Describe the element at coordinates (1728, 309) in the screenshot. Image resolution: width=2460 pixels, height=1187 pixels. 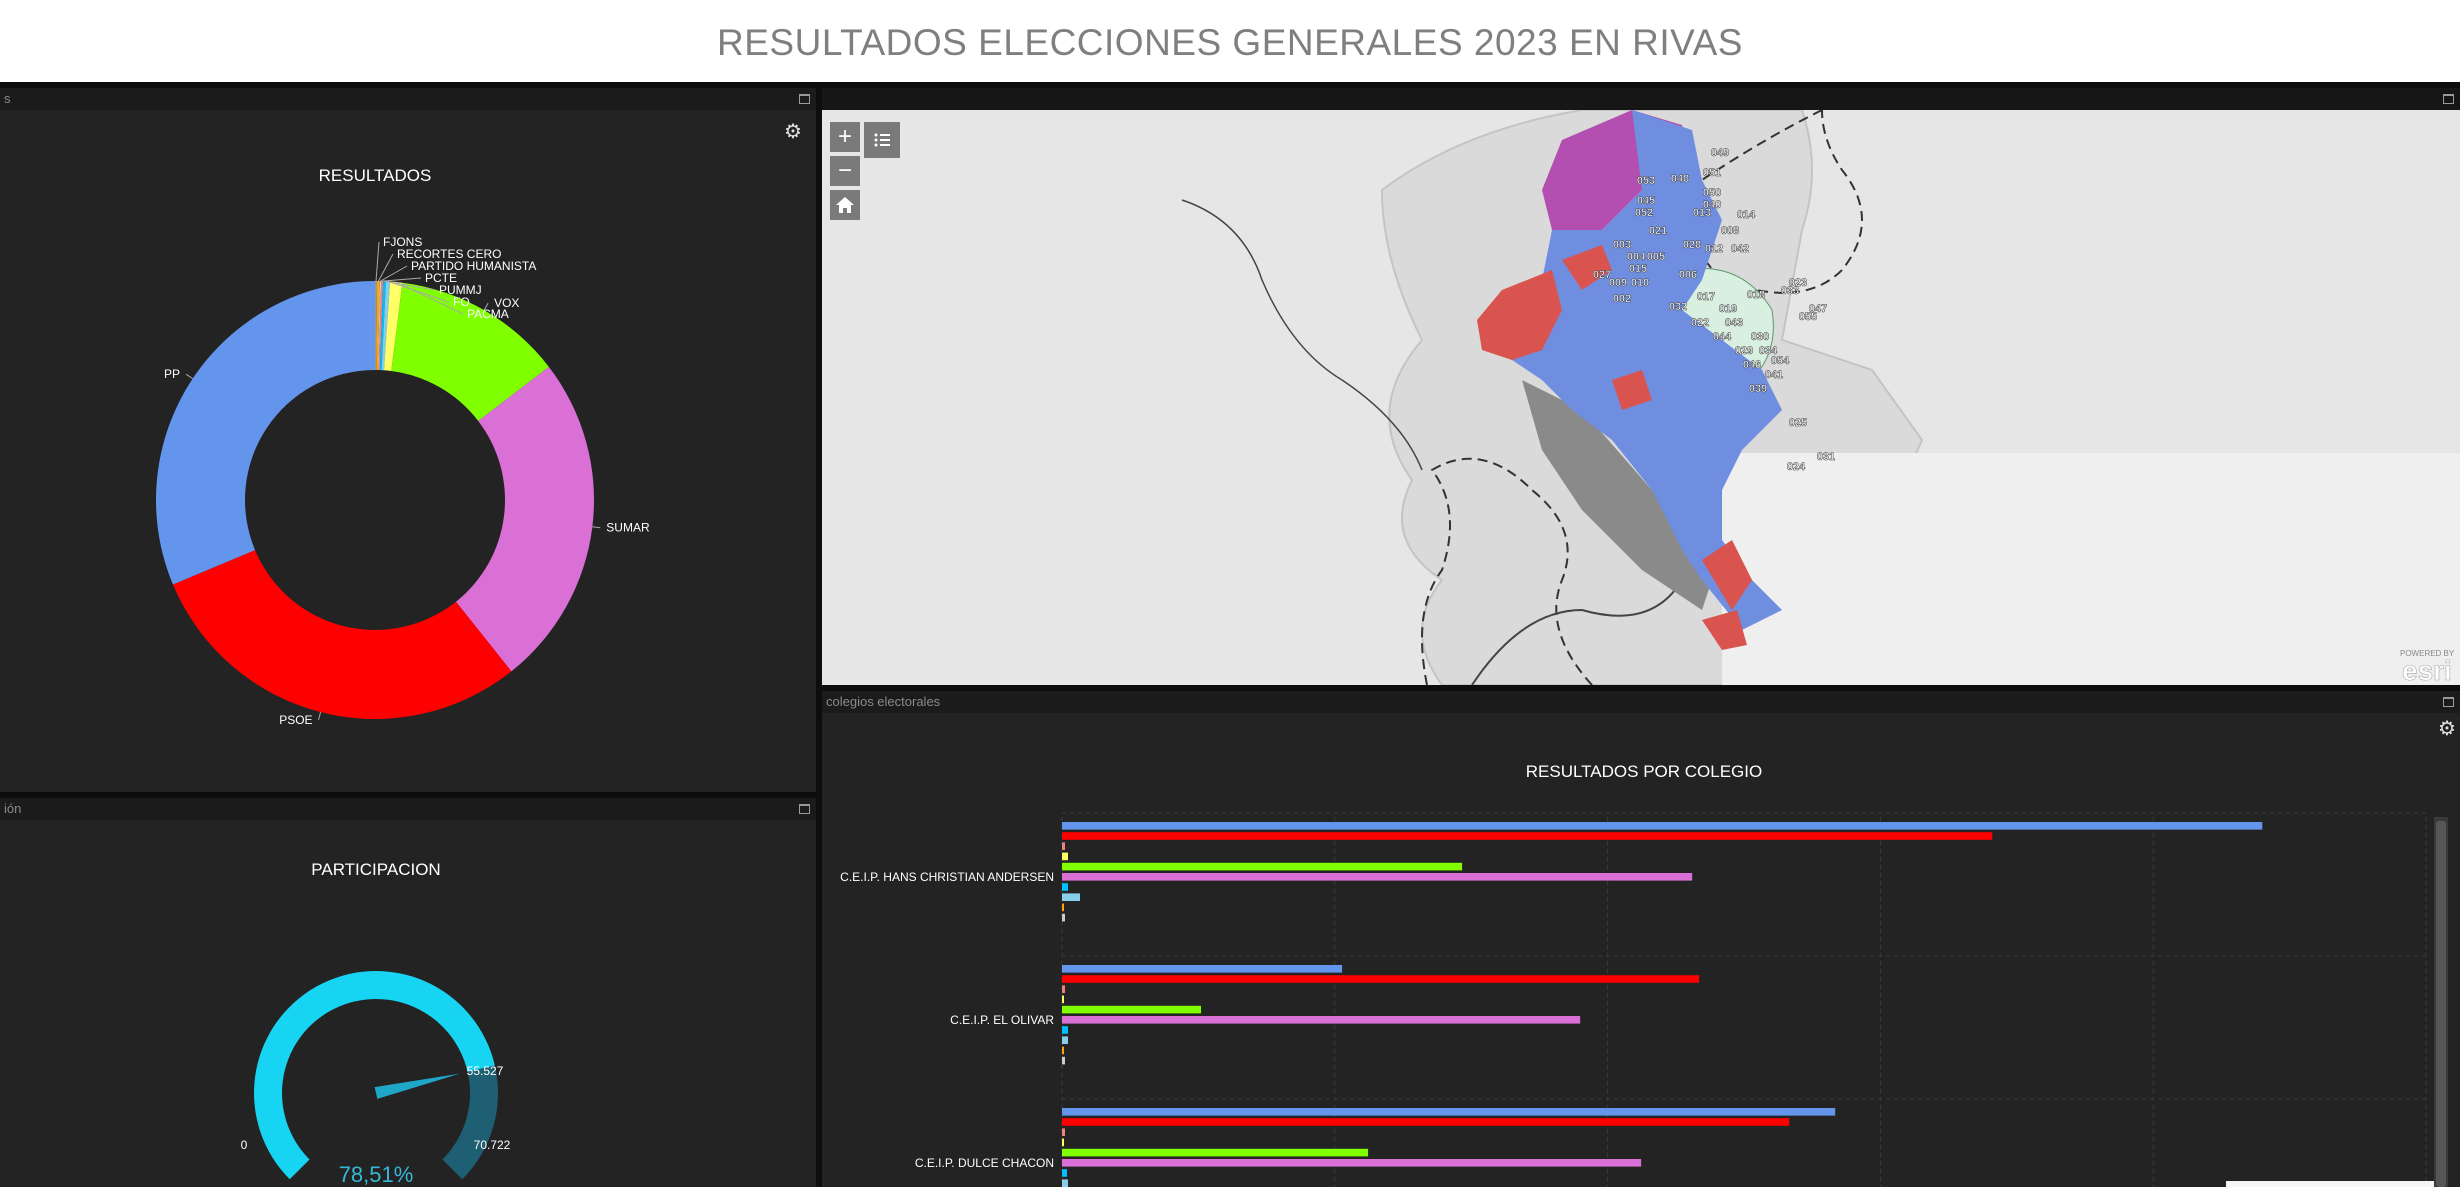
I see `map-section-label: 019` at that location.